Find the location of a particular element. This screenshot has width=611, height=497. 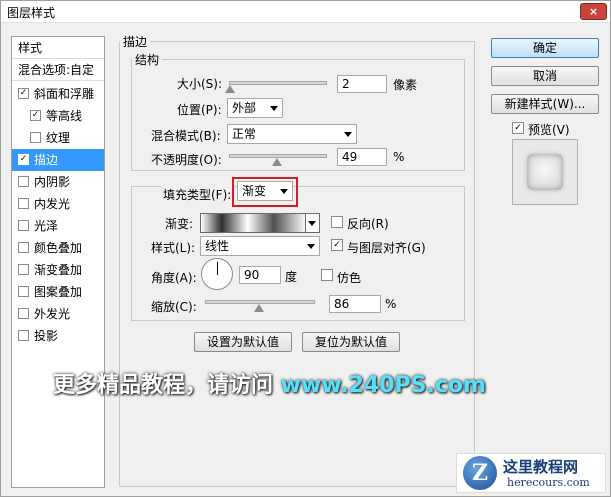

checkbox-outer-glow is located at coordinates (23, 313).